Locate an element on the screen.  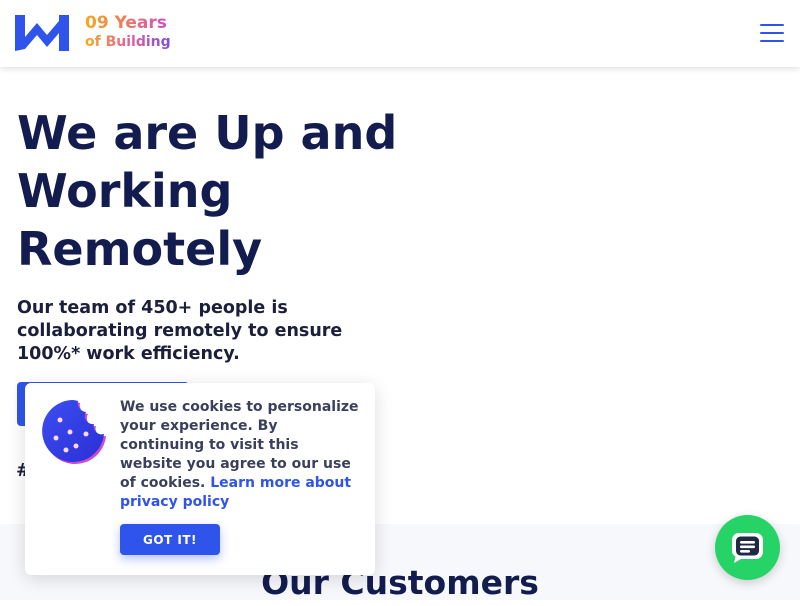
accept-cookies-button: GOT IT! is located at coordinates (170, 539).